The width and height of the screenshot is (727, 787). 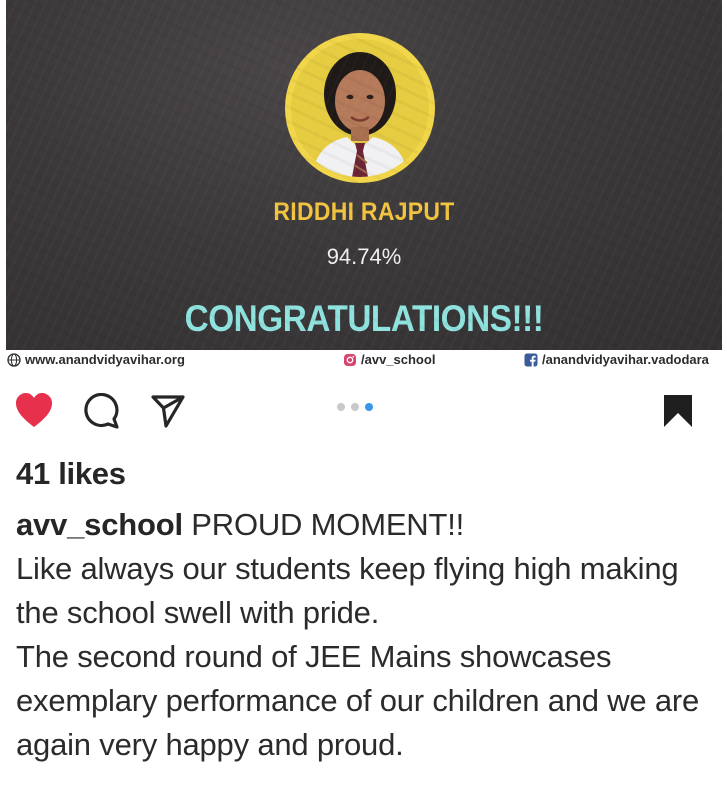 I want to click on instagram-icon, so click(x=350, y=359).